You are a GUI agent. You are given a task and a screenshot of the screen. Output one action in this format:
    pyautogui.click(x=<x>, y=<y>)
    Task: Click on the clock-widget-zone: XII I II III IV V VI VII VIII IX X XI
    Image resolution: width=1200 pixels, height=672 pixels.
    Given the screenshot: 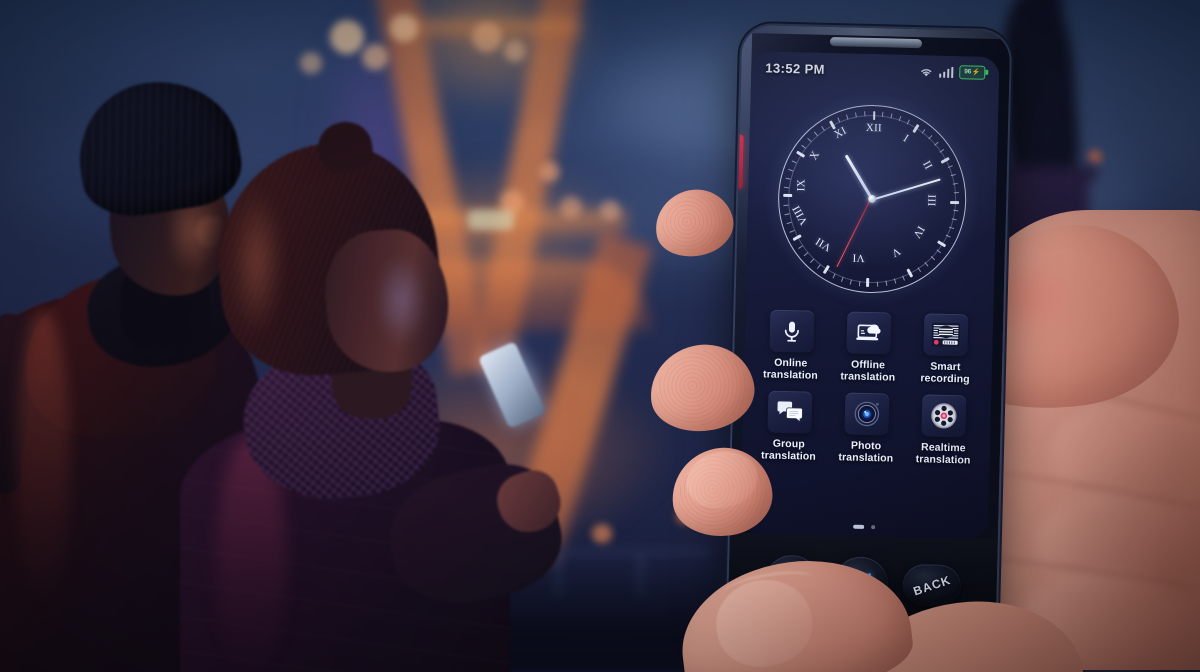 What is the action you would take?
    pyautogui.click(x=871, y=199)
    